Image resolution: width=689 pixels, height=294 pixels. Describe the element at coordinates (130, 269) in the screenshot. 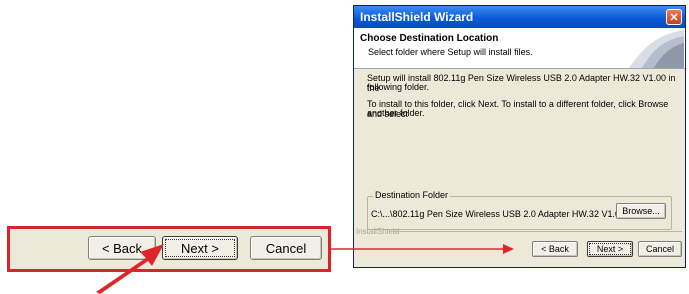

I see `pointer-arrow-icon` at that location.